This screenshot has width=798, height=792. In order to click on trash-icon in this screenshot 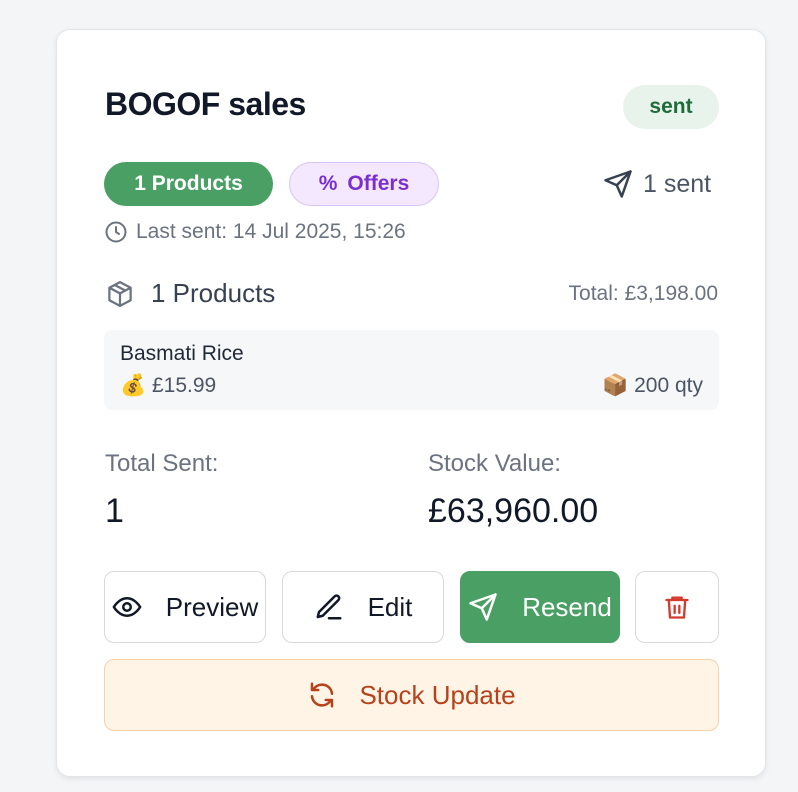, I will do `click(677, 607)`.